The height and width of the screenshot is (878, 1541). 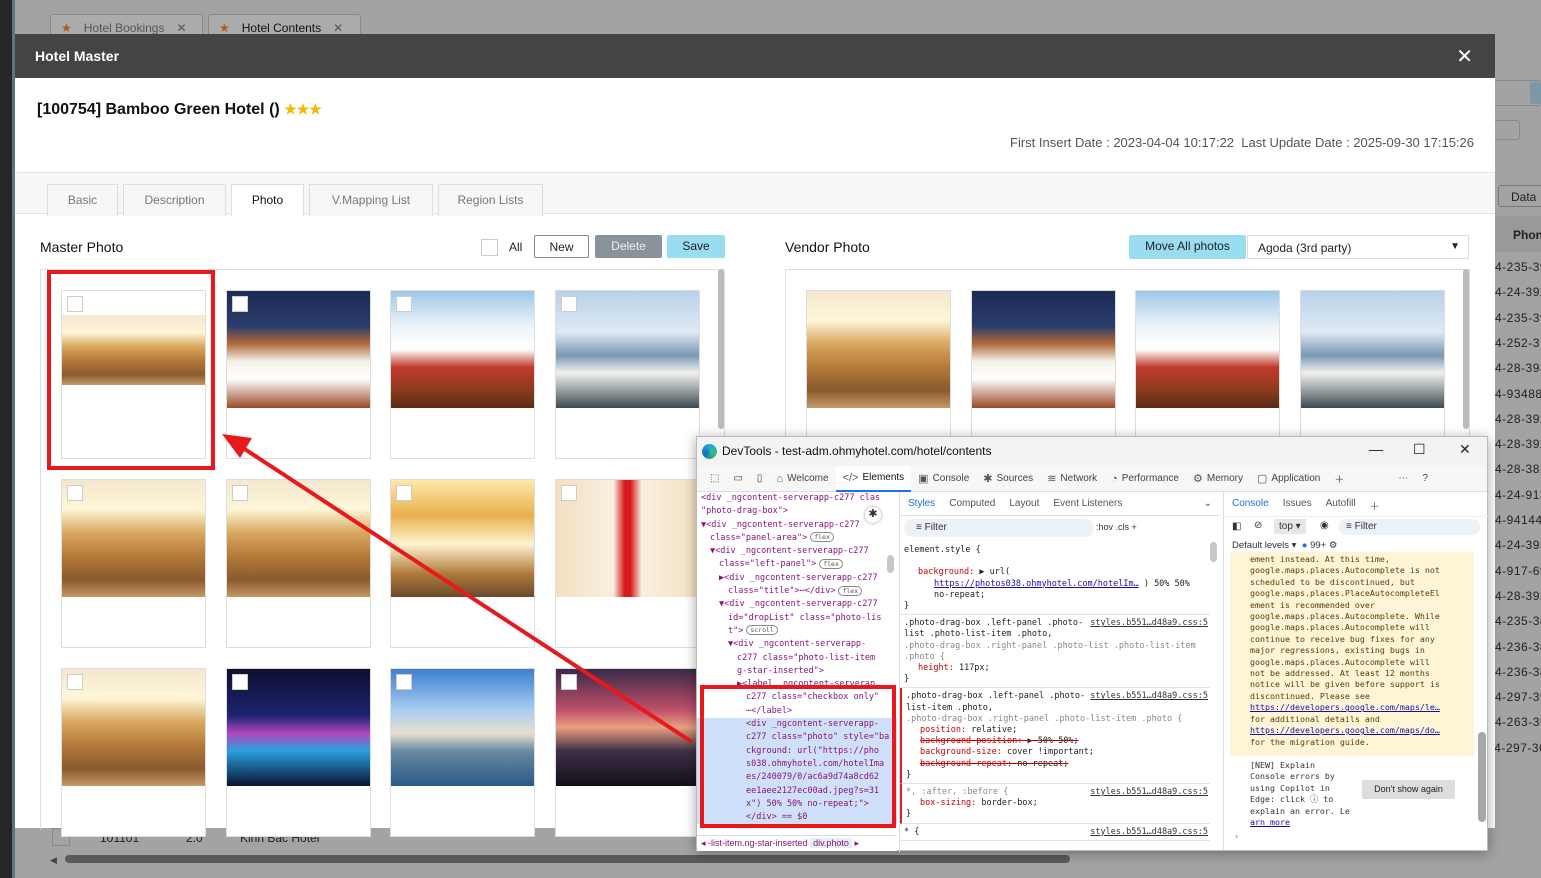 What do you see at coordinates (1425, 479) in the screenshot?
I see `help-icon: ?` at bounding box center [1425, 479].